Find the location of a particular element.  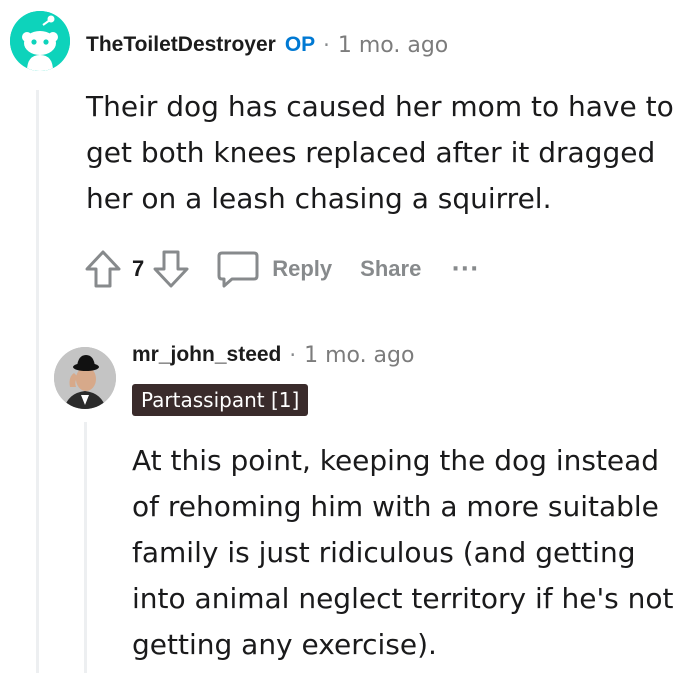

comment-header: TheToiletDestroyer OP · 1 mo. ago is located at coordinates (267, 45).